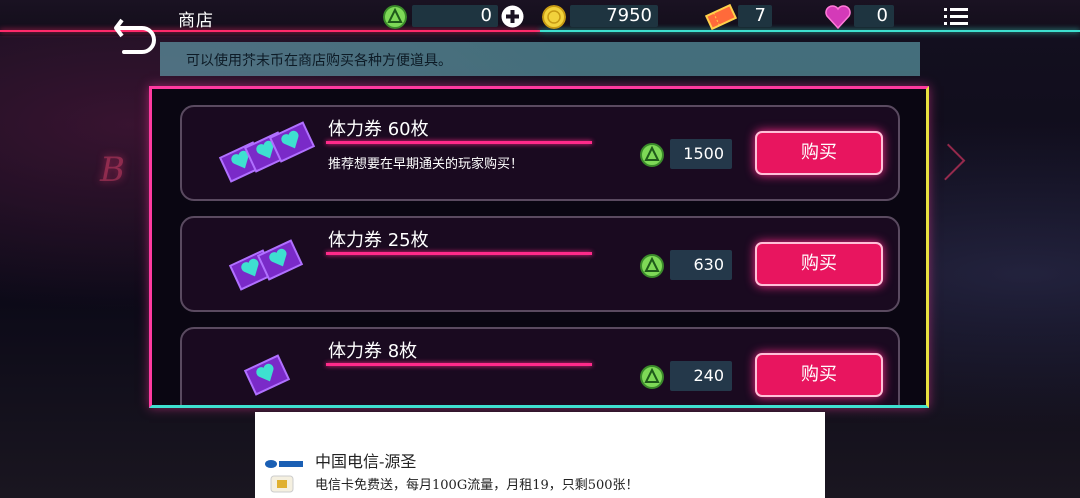  Describe the element at coordinates (701, 376) in the screenshot. I see `item-price: 240` at that location.